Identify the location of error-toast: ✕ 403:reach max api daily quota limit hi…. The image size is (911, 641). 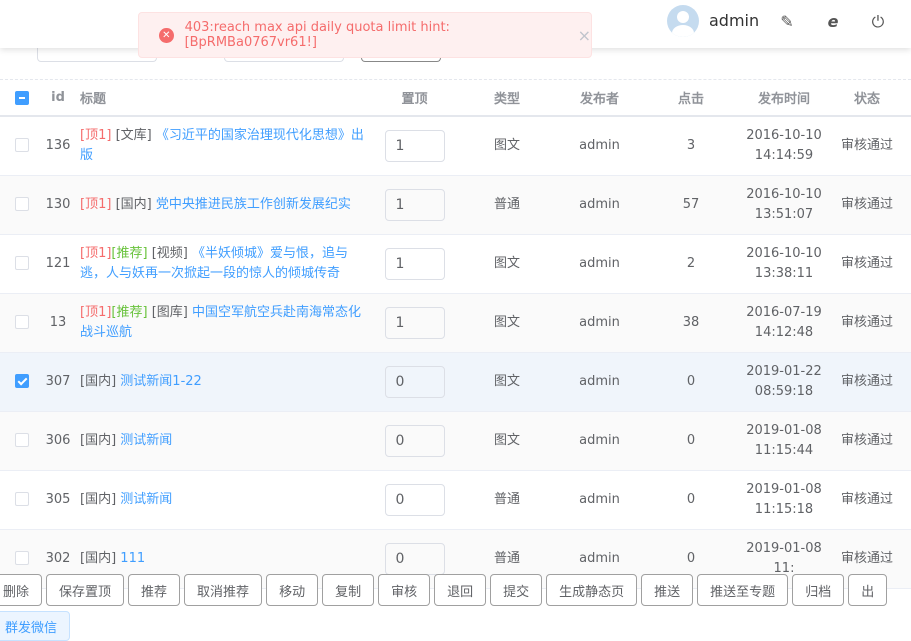
(365, 35).